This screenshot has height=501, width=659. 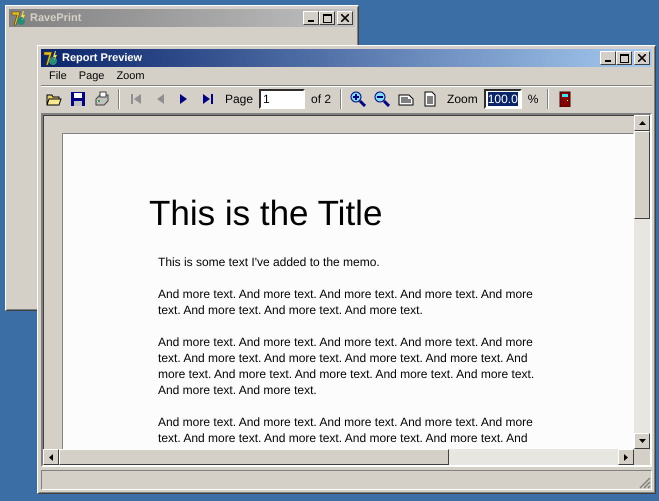 What do you see at coordinates (58, 76) in the screenshot?
I see `menu-item: File` at bounding box center [58, 76].